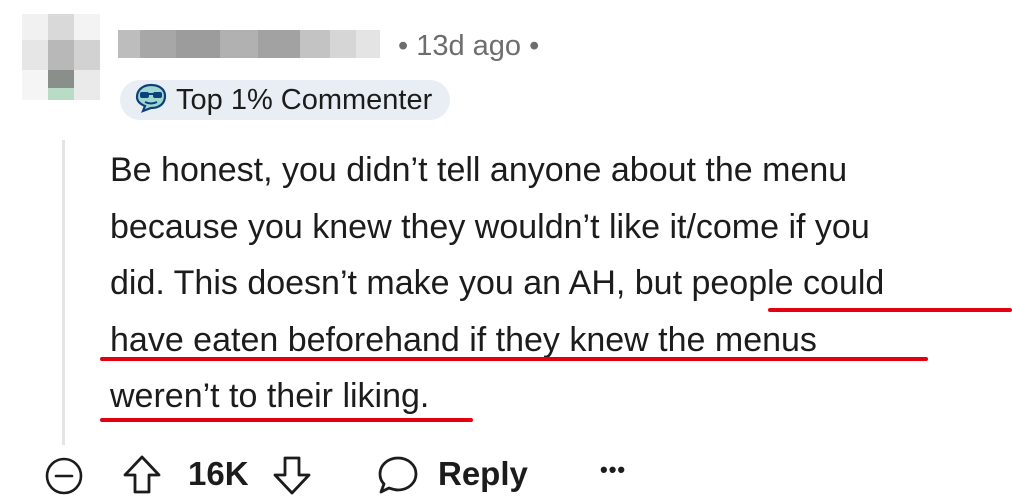 This screenshot has width=1012, height=501. I want to click on sunglasses-emoji-icon, so click(151, 100).